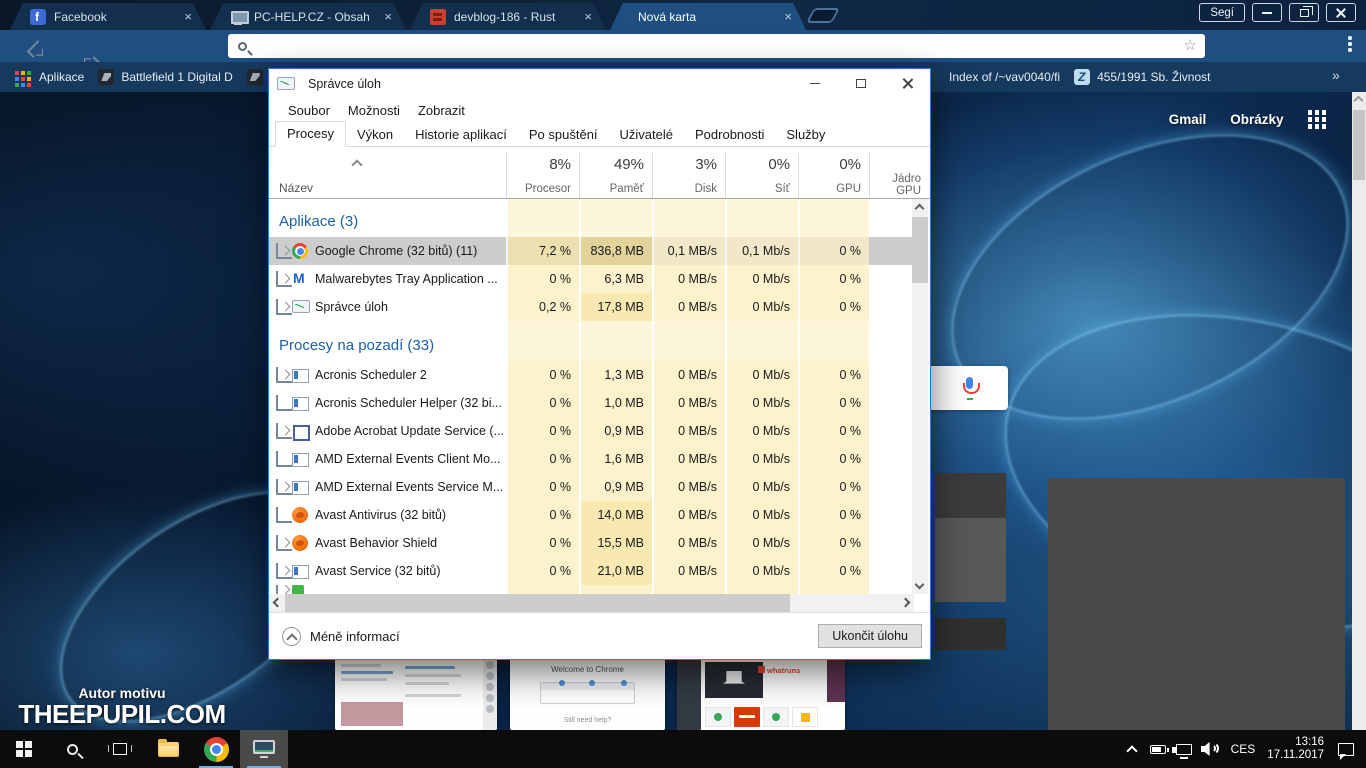  Describe the element at coordinates (1309, 112) in the screenshot. I see `google-apps-grid-icon` at that location.